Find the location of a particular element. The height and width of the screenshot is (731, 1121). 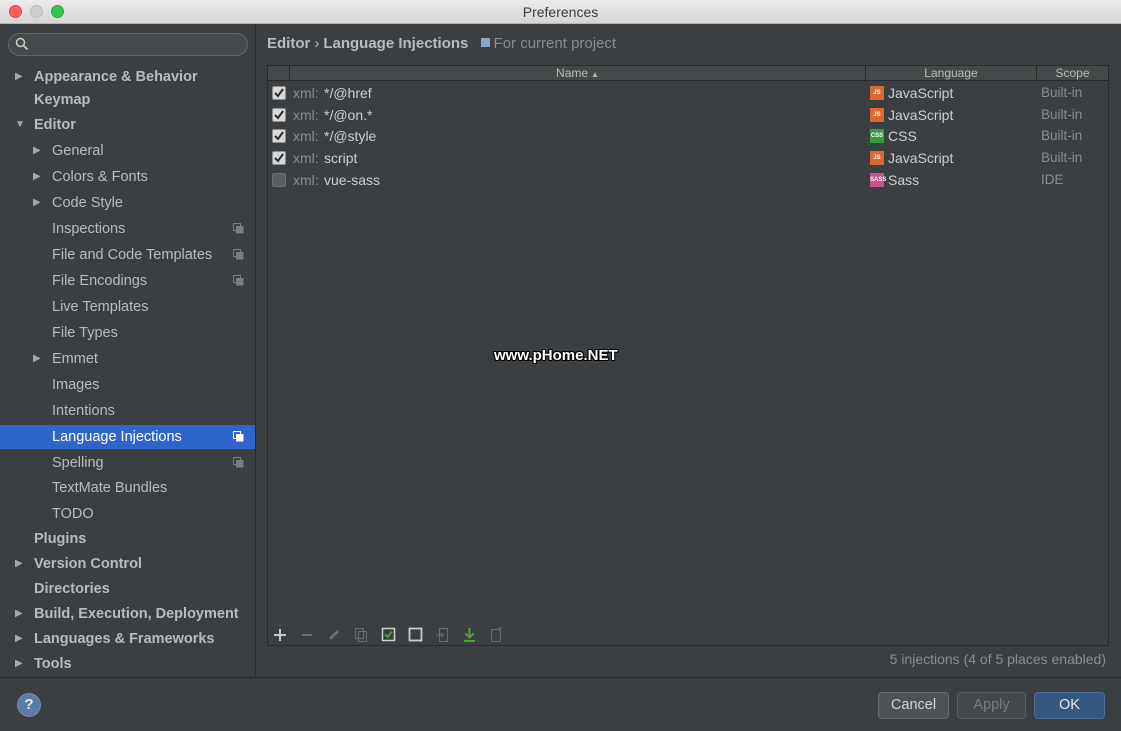

sidebar-item-build-execution-deployment: ▶ Build, Execution, Deployment is located at coordinates (127, 614).